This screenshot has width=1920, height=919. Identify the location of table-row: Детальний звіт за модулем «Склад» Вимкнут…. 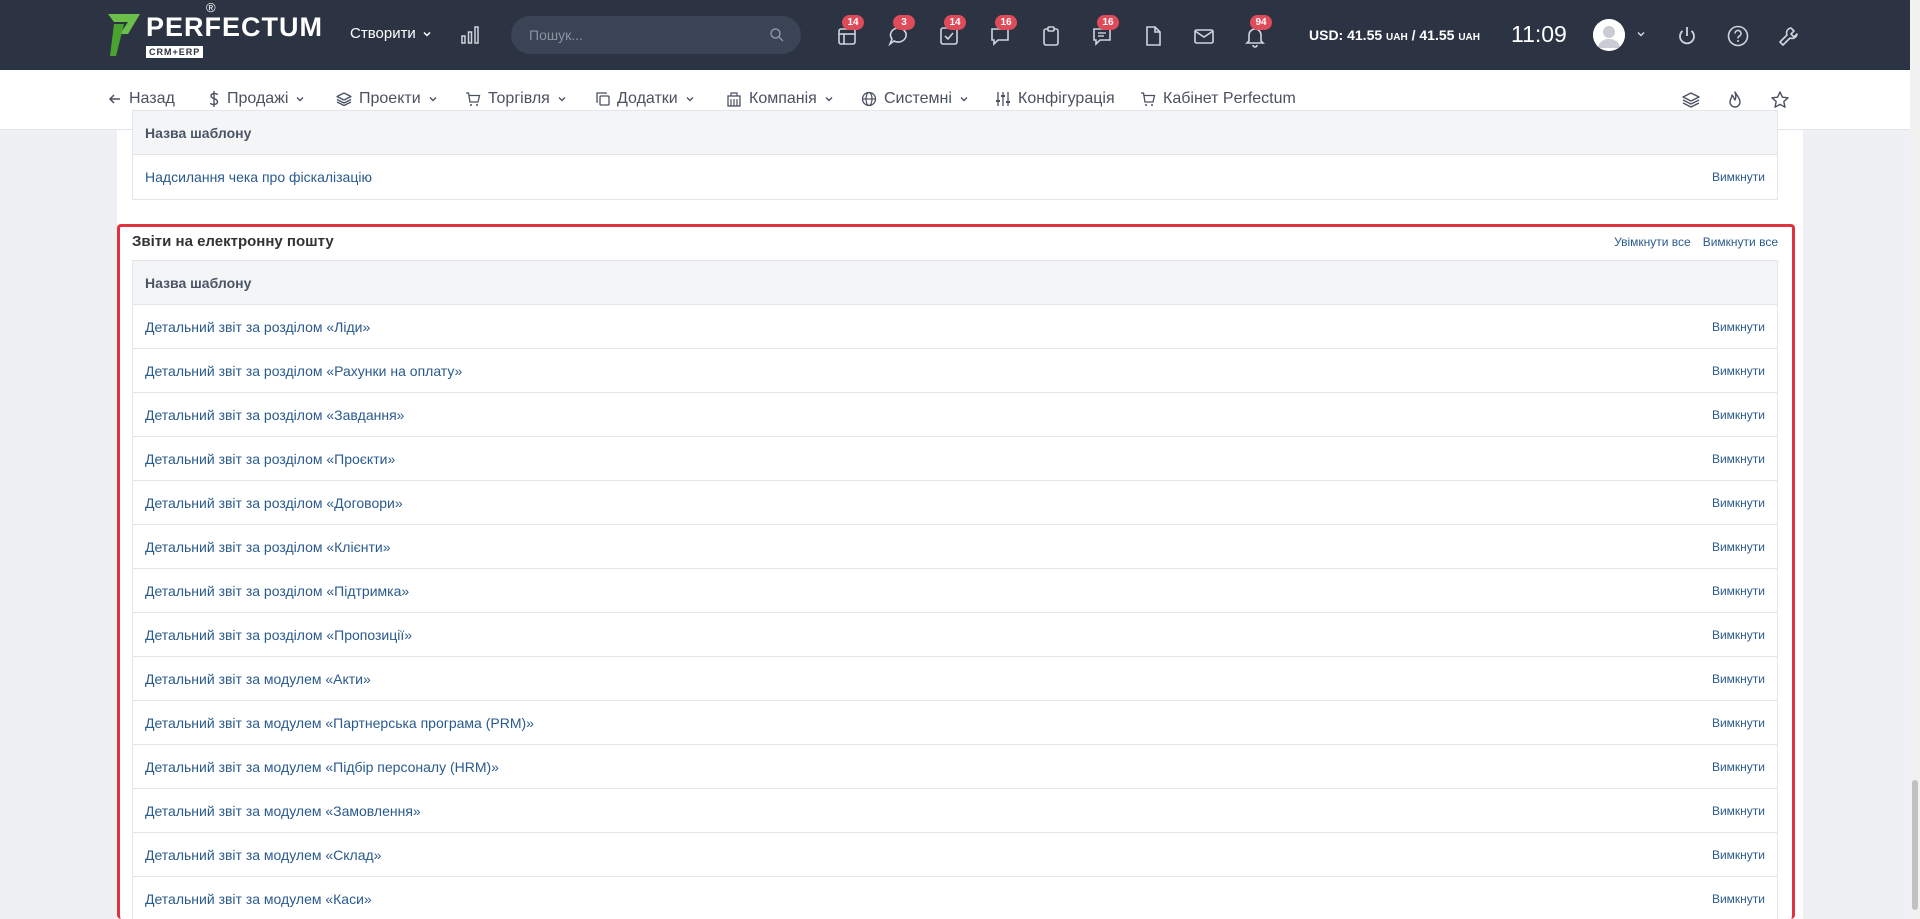
(955, 855).